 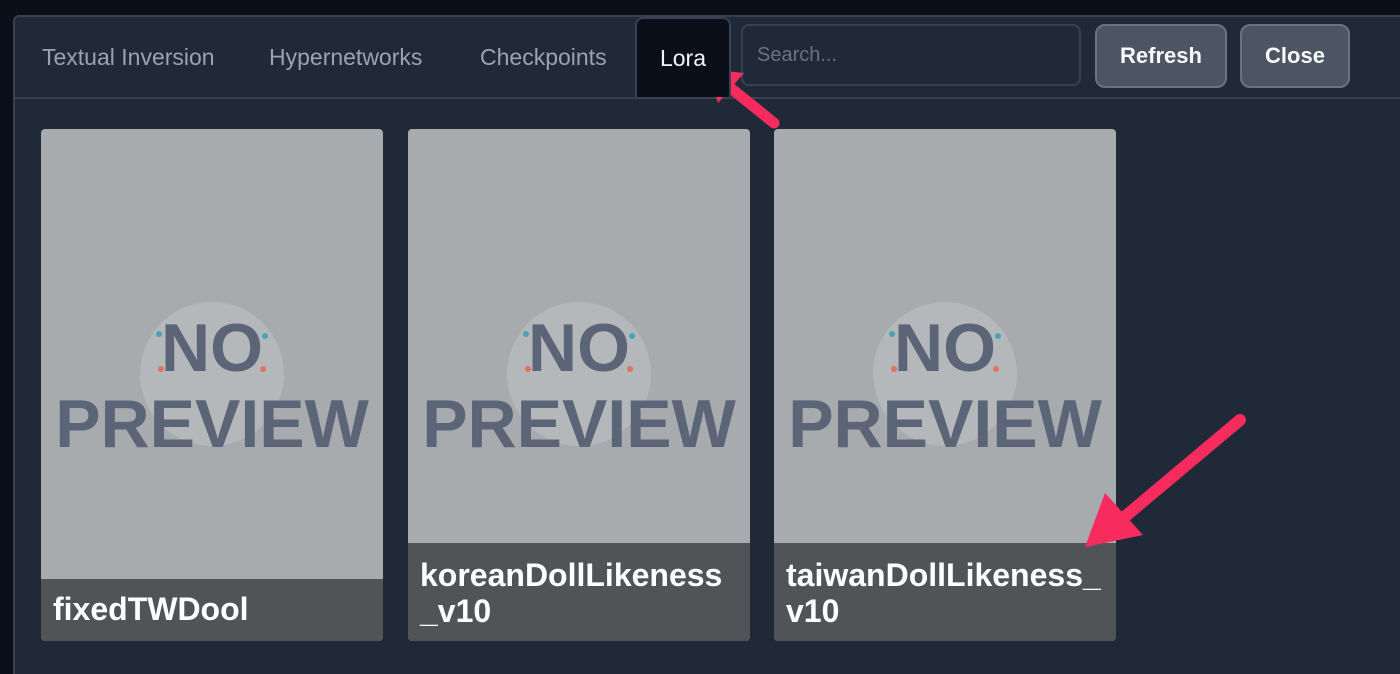 What do you see at coordinates (945, 592) in the screenshot?
I see `card-name: taiwanDollLikeness_v10` at bounding box center [945, 592].